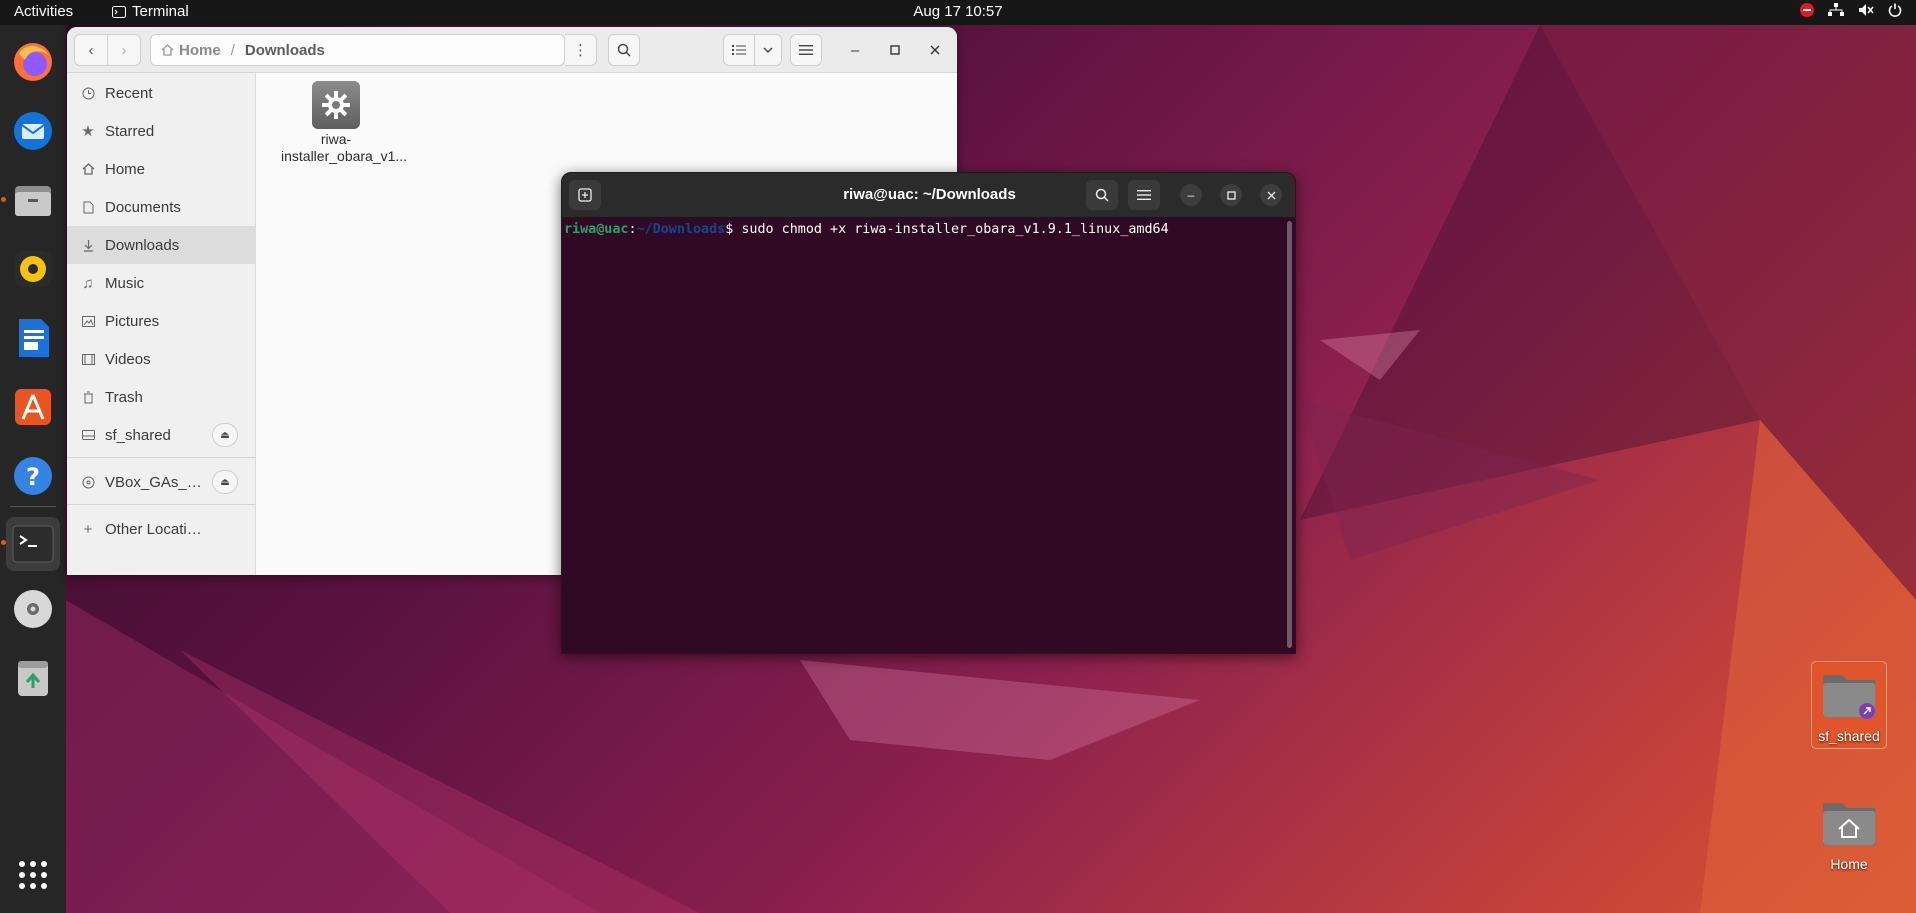 This screenshot has width=1916, height=913. What do you see at coordinates (596, 229) in the screenshot?
I see `prompt-user: riwa@uac` at bounding box center [596, 229].